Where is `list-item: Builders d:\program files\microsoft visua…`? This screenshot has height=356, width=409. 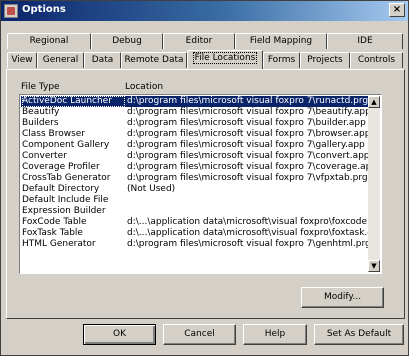 list-item: Builders d:\program files\microsoft visua… is located at coordinates (195, 123).